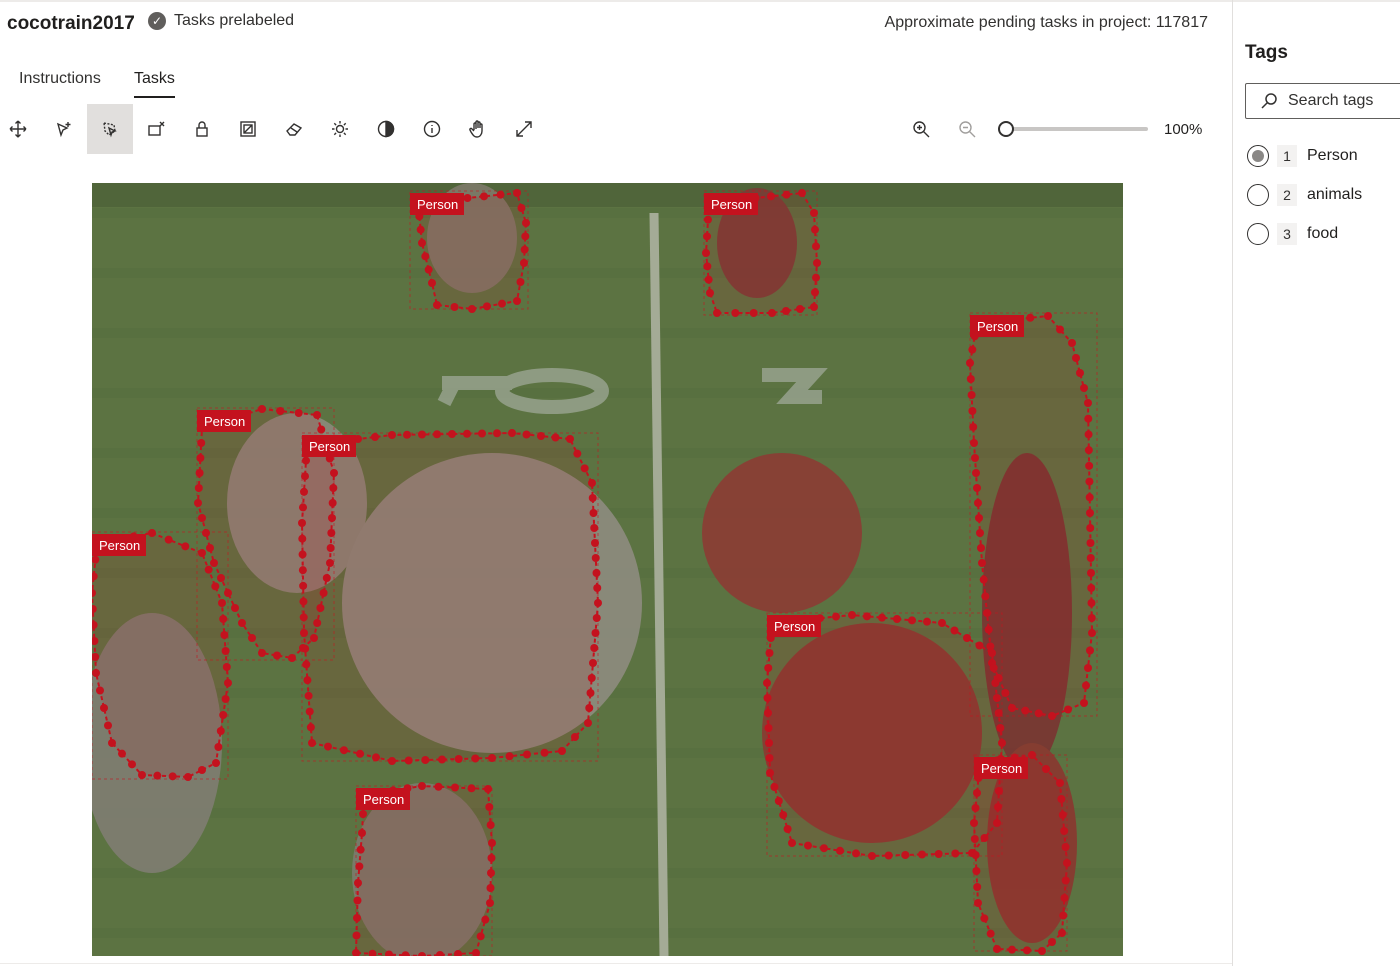 This screenshot has height=966, width=1400. I want to click on contrast-tool-button, so click(386, 129).